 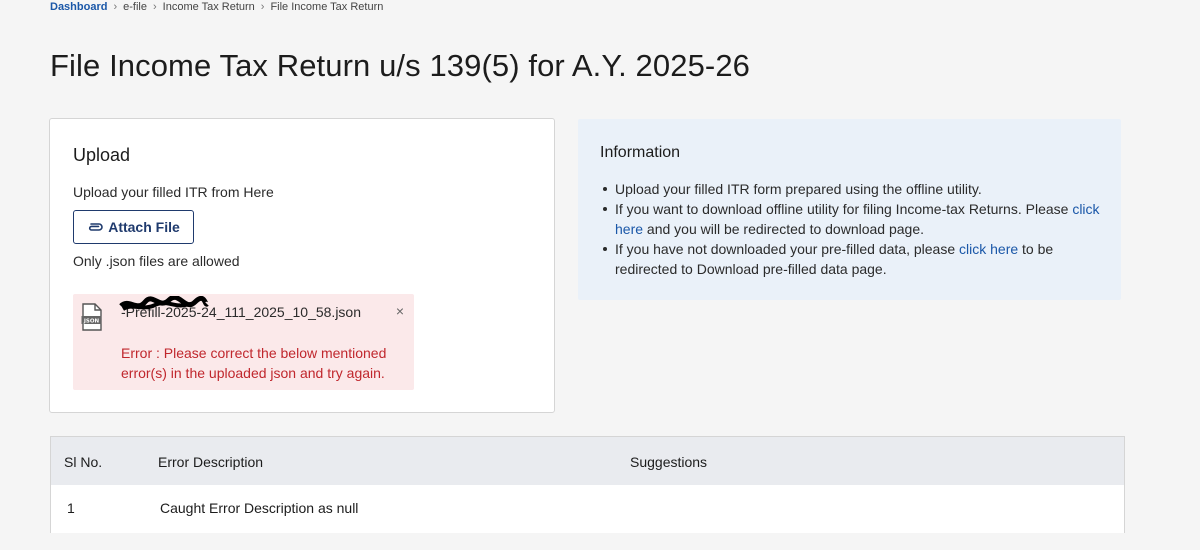 I want to click on column-header-sl-no: Sl No., so click(x=83, y=462).